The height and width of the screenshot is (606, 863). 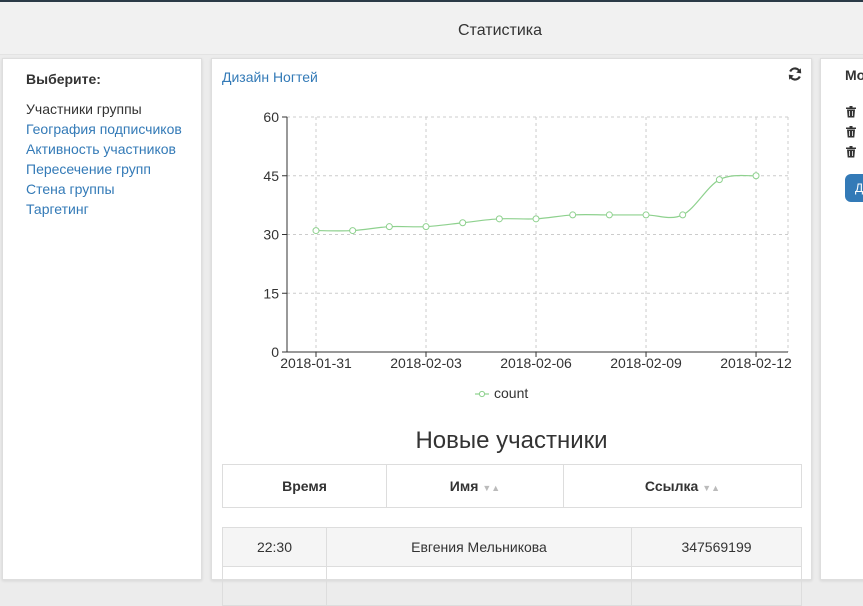 What do you see at coordinates (304, 486) in the screenshot?
I see `column-time: Время` at bounding box center [304, 486].